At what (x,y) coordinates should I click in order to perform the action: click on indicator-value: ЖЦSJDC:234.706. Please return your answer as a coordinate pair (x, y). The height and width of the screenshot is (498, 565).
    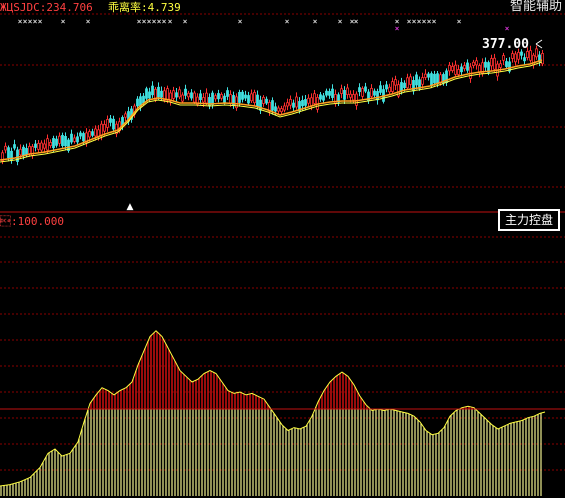
    Looking at the image, I should click on (46, 7).